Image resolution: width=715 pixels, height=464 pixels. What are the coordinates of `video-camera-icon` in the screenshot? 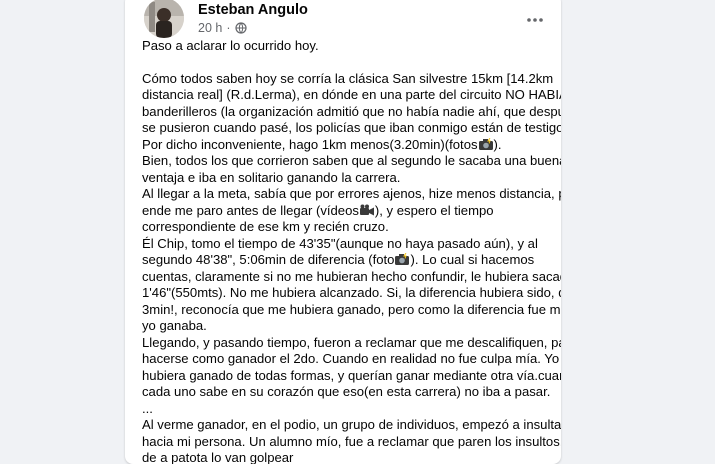 It's located at (366, 210).